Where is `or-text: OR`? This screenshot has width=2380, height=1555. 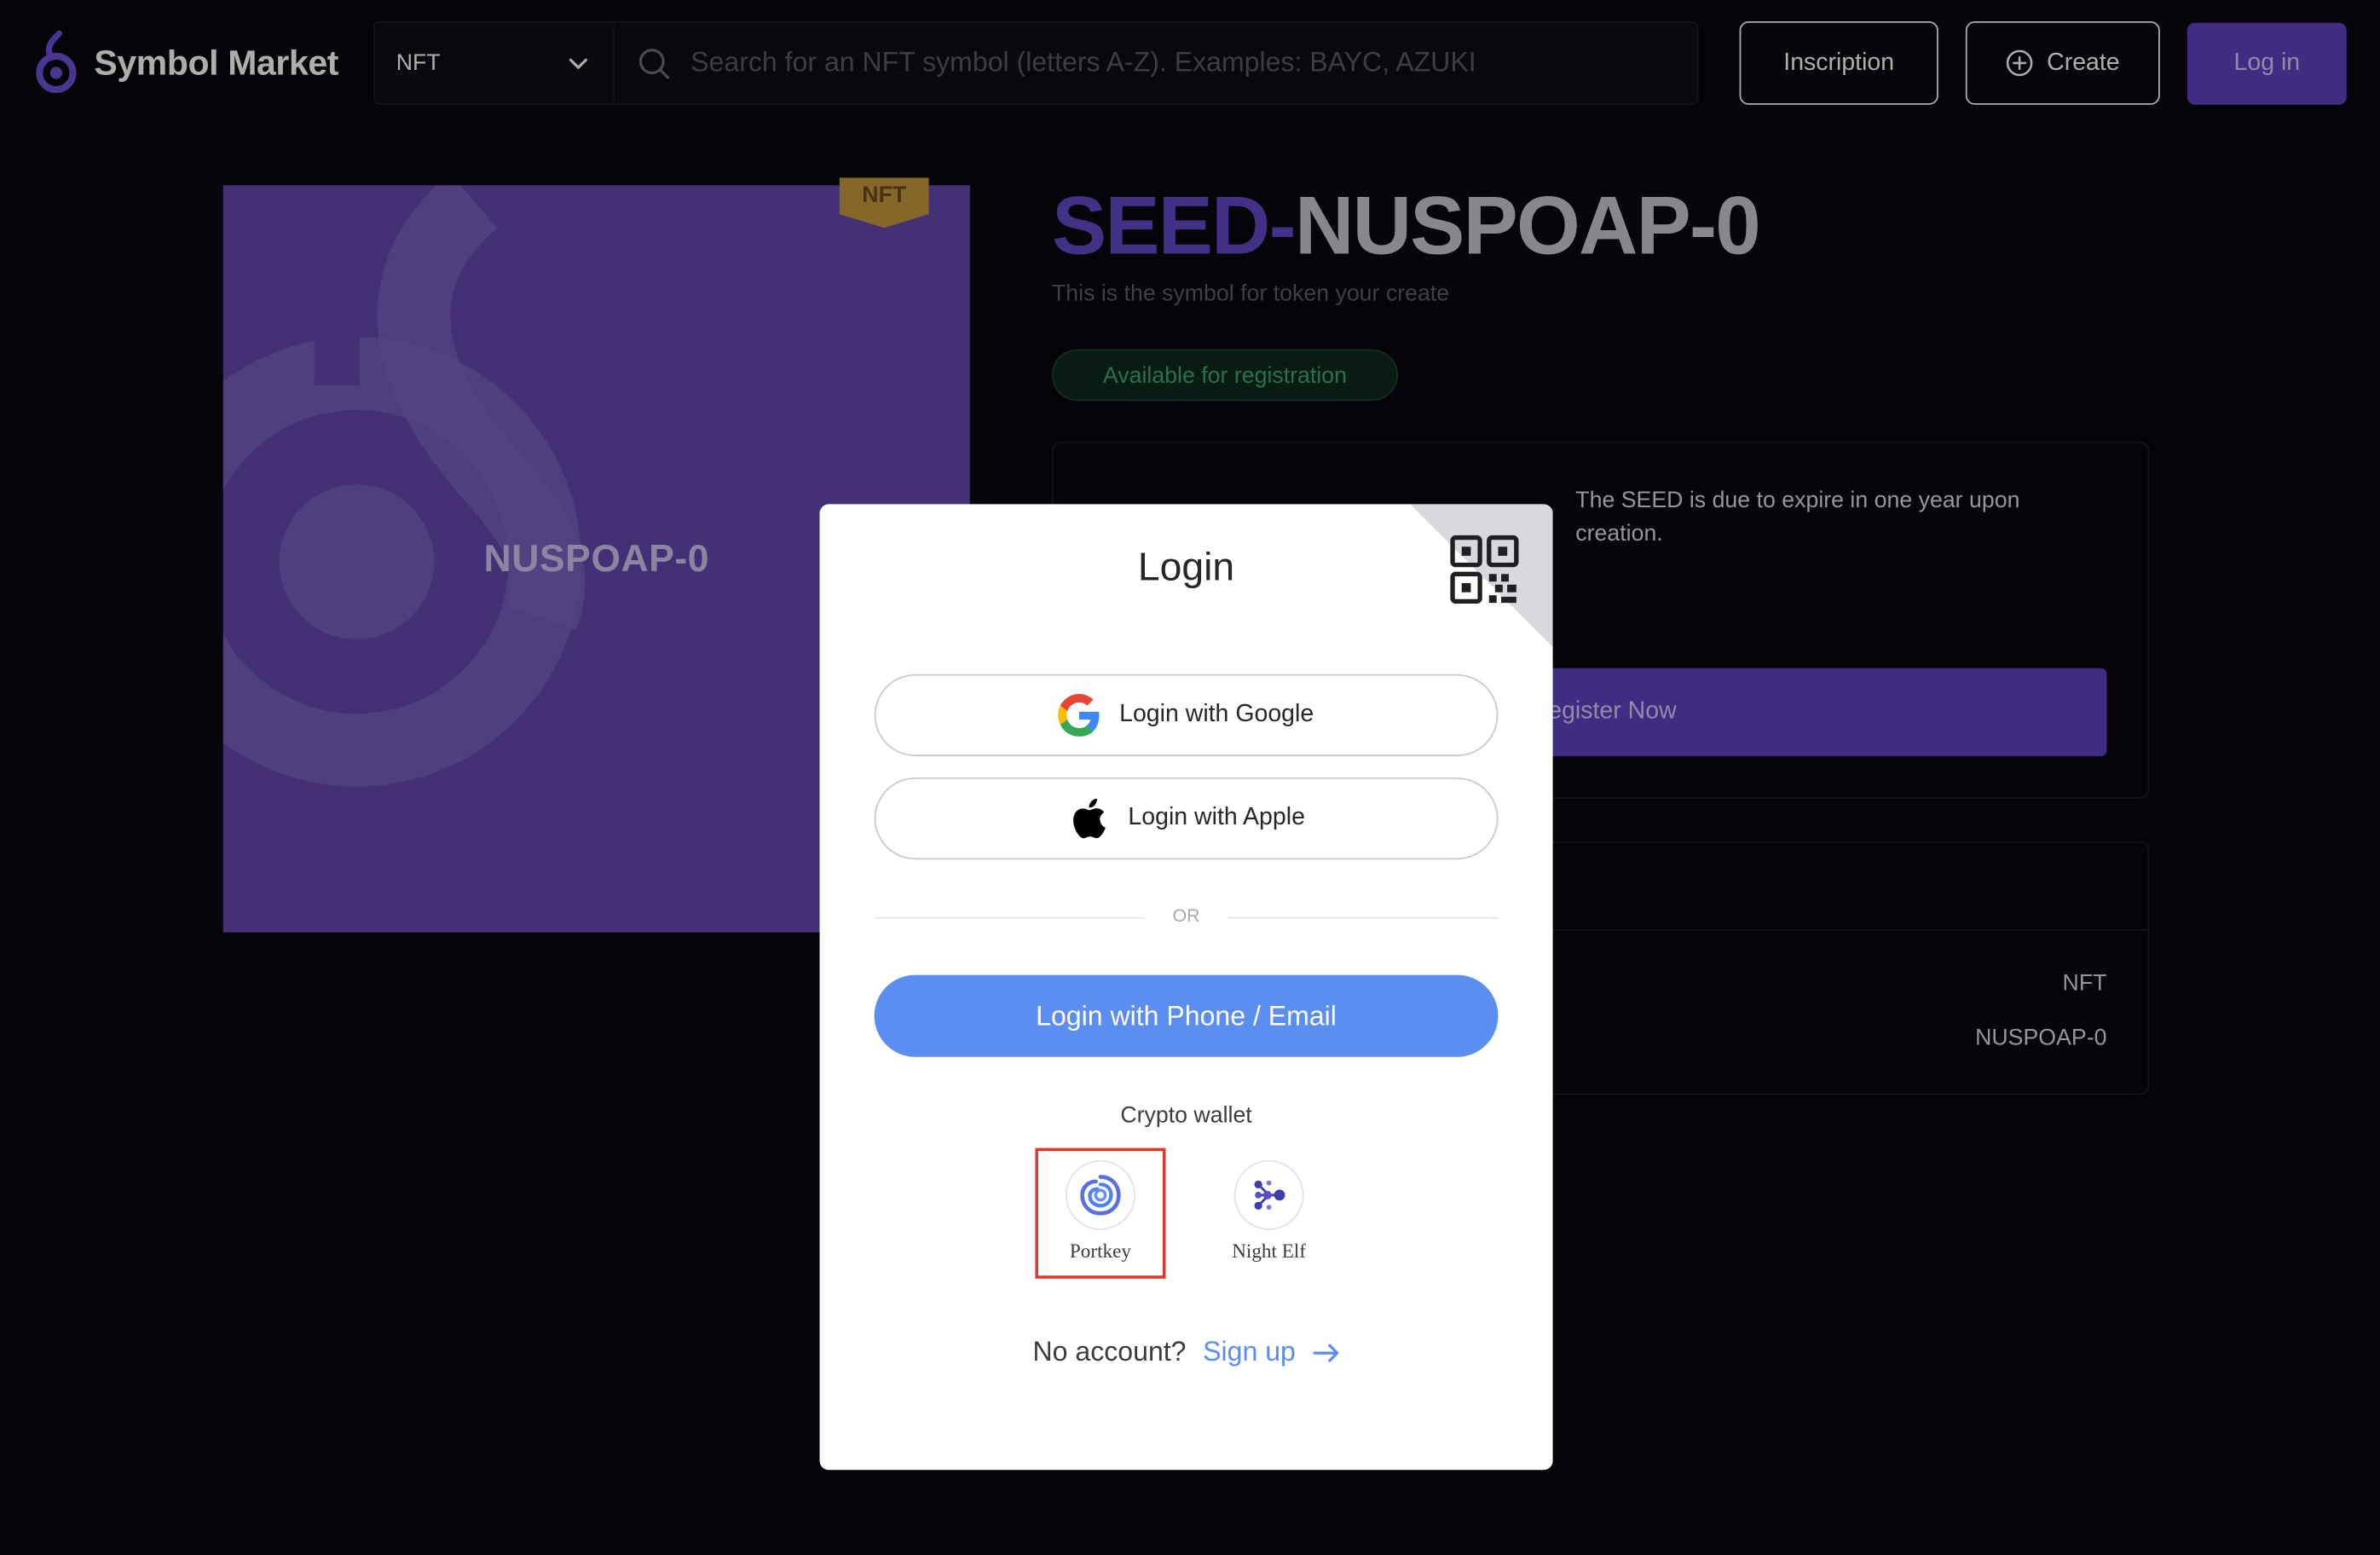
or-text: OR is located at coordinates (1186, 916).